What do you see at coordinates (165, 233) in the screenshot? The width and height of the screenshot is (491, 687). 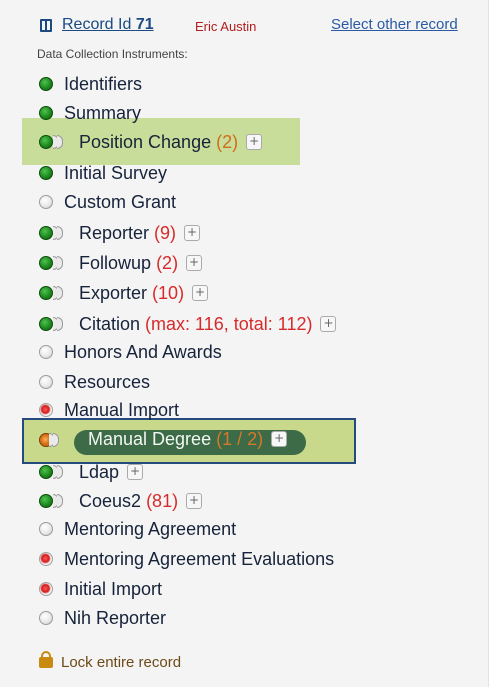 I see `instrument-count: (9)` at bounding box center [165, 233].